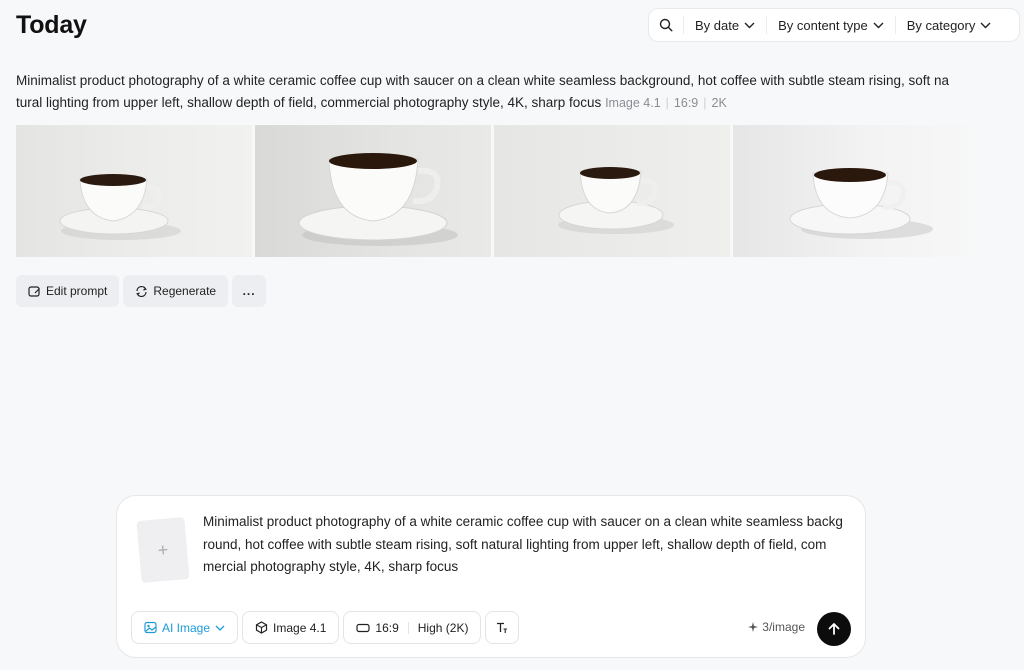  I want to click on upload-reference-button: +, so click(163, 550).